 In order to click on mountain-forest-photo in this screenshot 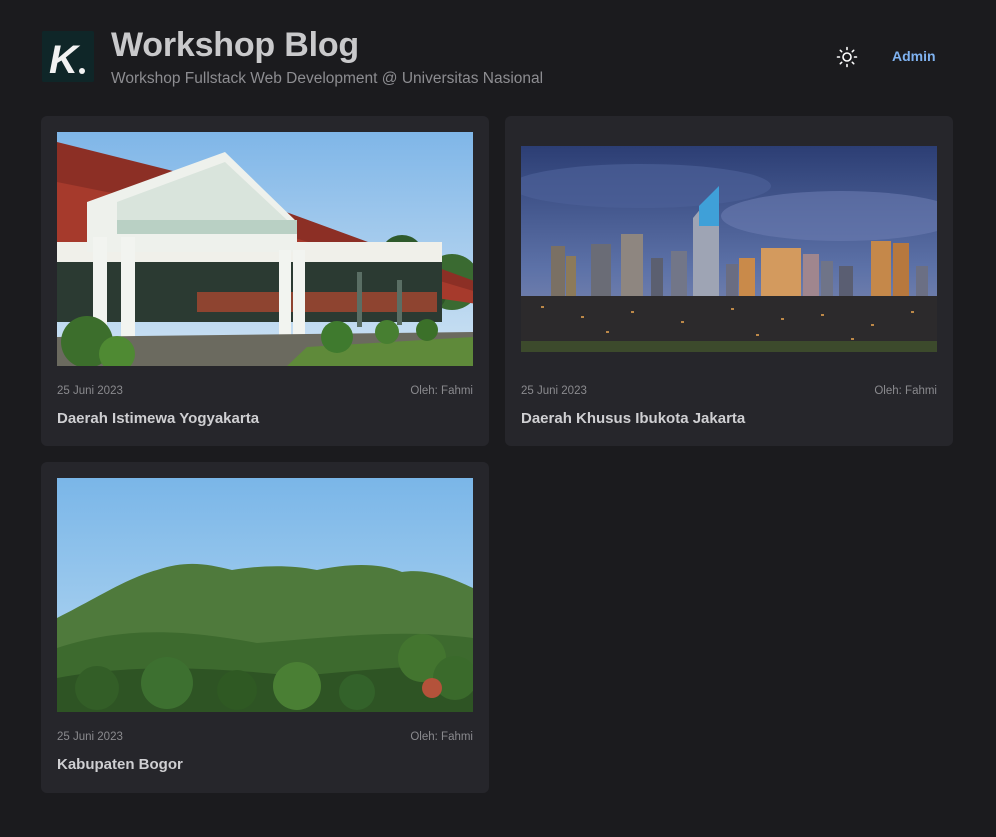, I will do `click(265, 595)`.